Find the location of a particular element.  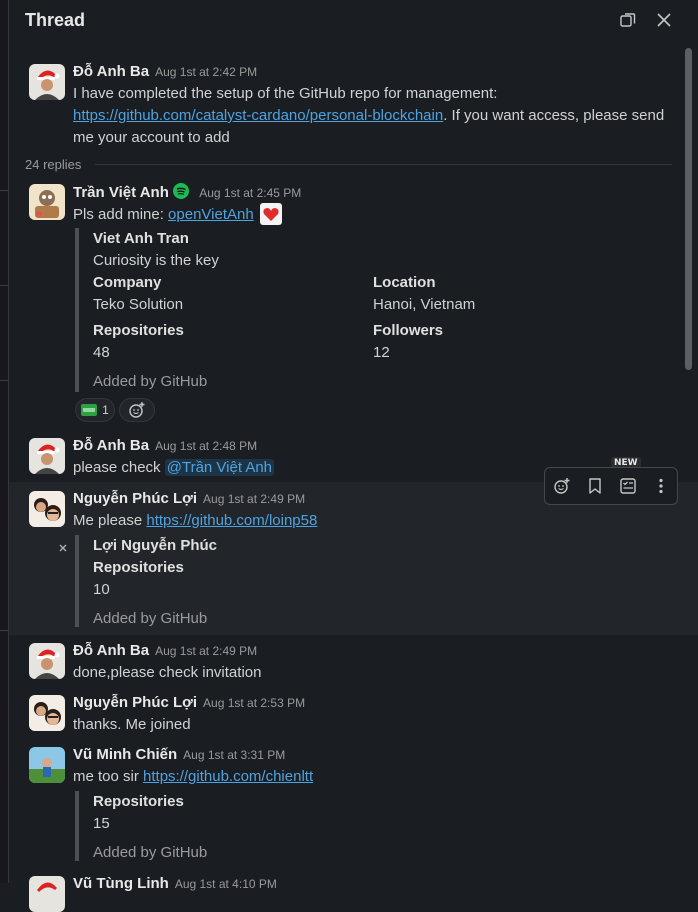

message-timestamp: Aug 1st at 2:45 PM is located at coordinates (250, 193).